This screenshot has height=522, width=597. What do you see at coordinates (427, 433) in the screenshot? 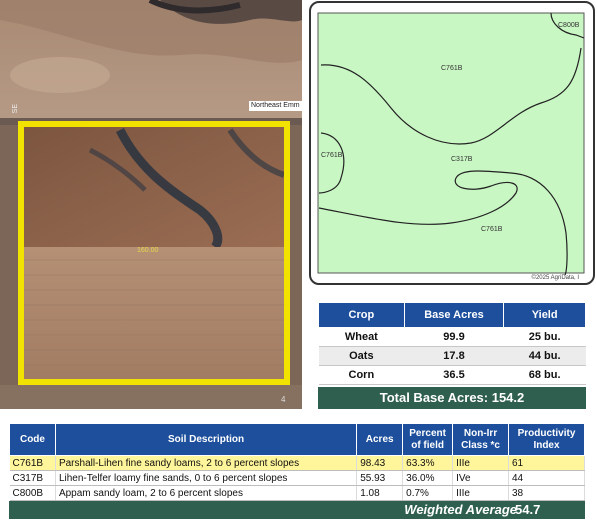
I see `percent-header-line1: Percent` at bounding box center [427, 433].